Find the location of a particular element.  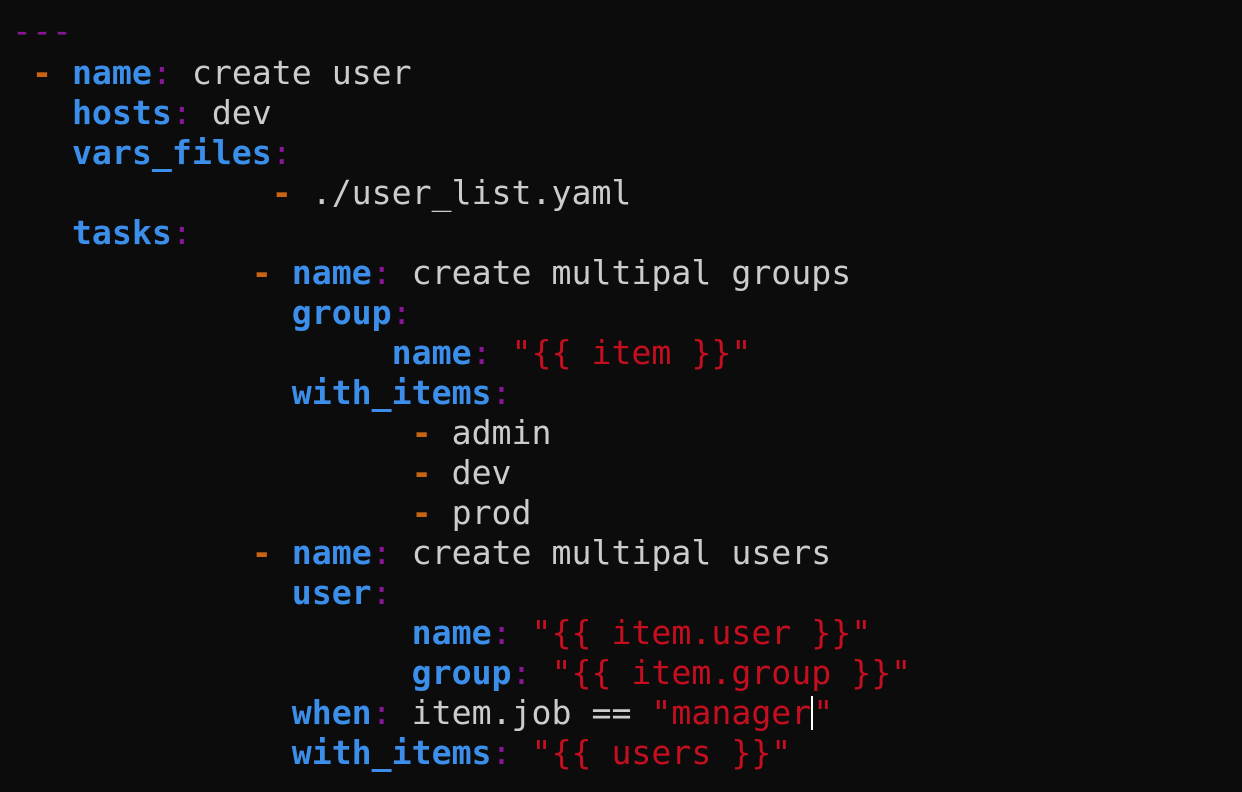

document-start-marker: --- is located at coordinates (42, 31).